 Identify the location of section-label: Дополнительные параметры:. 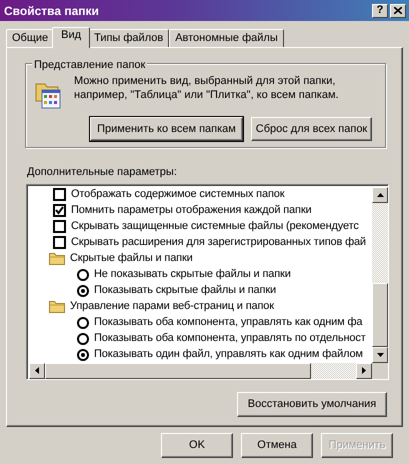
(102, 172).